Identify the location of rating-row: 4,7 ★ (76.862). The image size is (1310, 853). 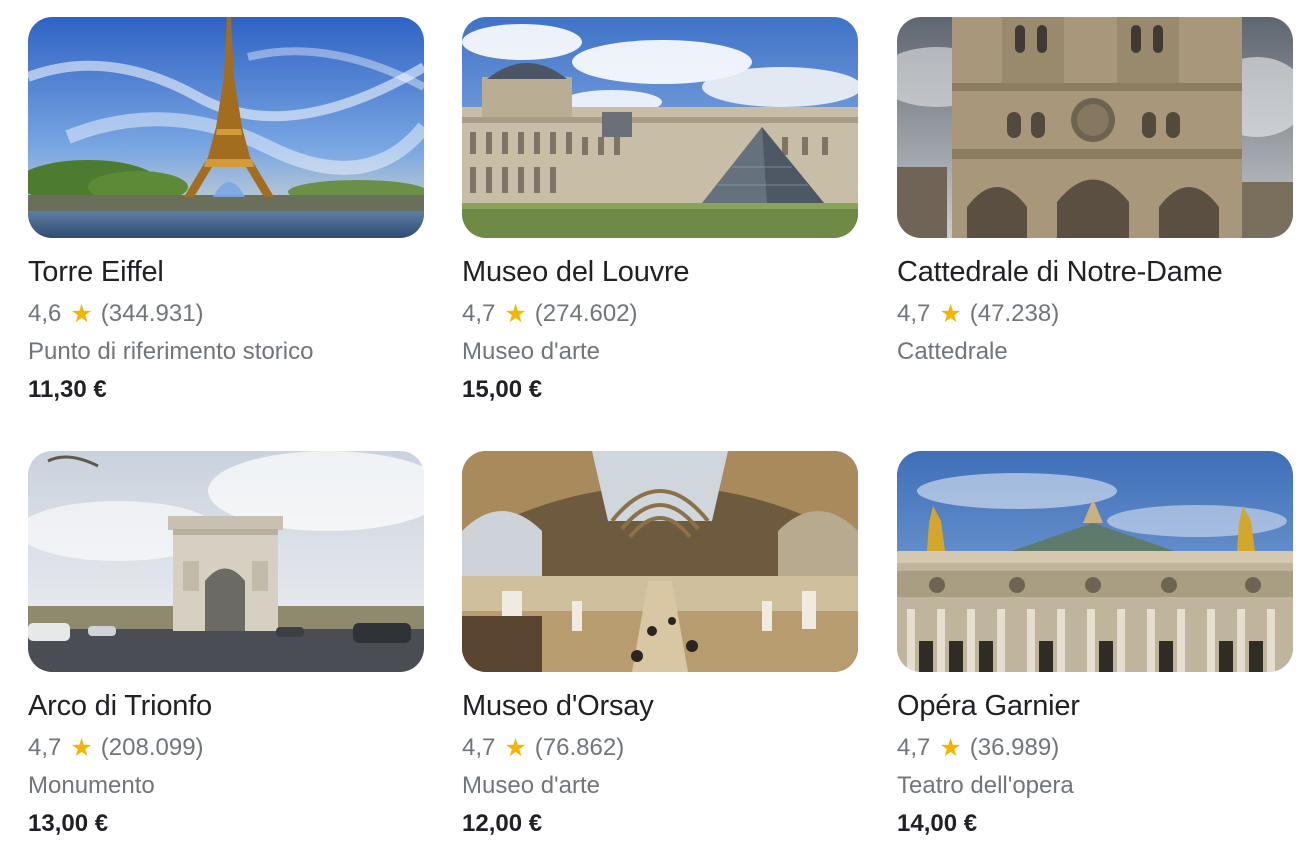
(660, 748).